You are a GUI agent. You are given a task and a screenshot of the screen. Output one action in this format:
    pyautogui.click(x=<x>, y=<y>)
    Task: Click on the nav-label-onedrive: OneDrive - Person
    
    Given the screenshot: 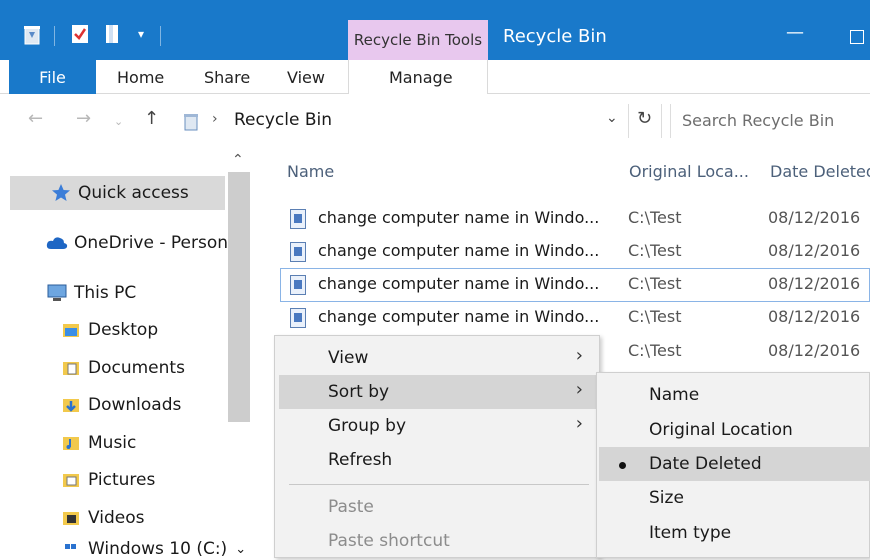 What is the action you would take?
    pyautogui.click(x=151, y=243)
    